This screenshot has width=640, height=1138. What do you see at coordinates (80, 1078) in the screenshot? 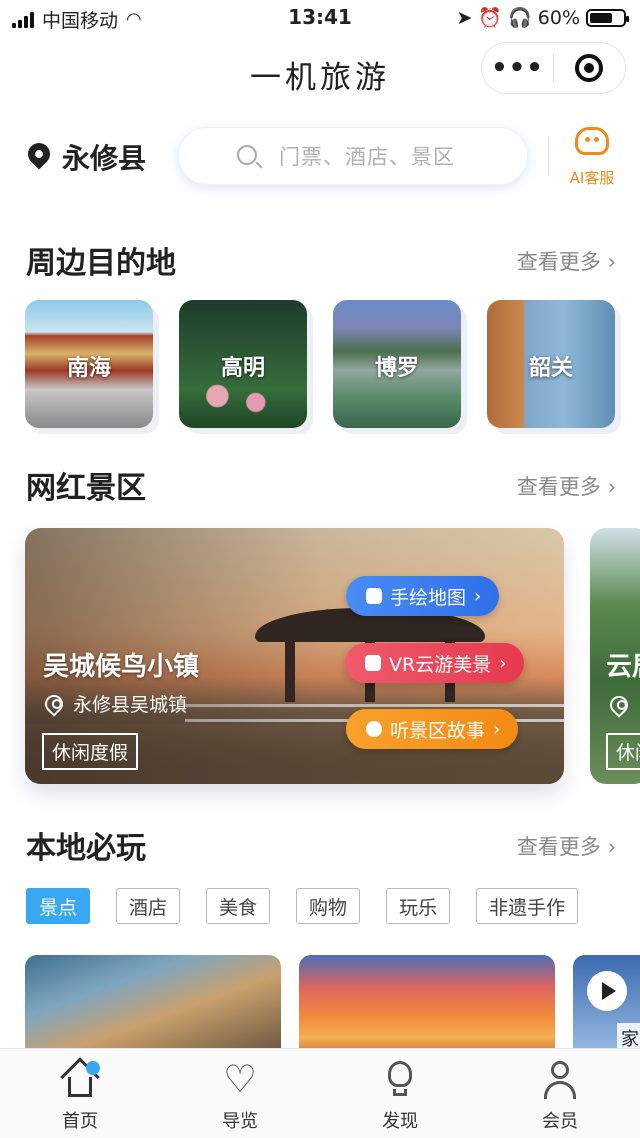
I see `home-icon` at bounding box center [80, 1078].